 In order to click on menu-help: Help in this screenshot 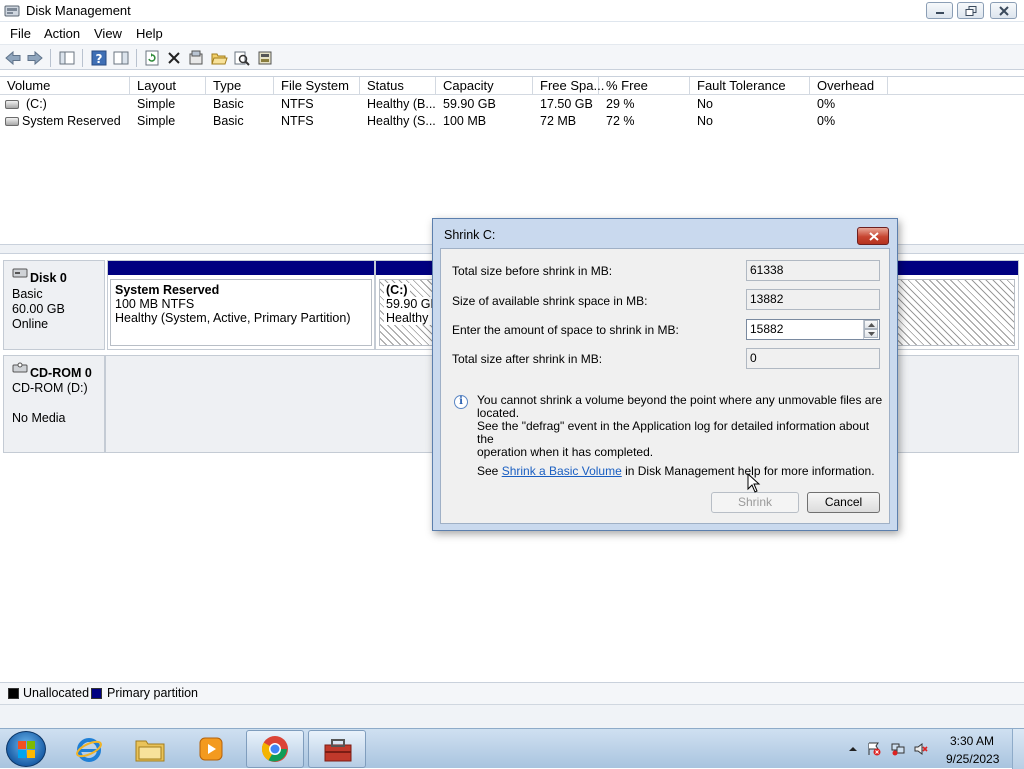, I will do `click(149, 33)`.